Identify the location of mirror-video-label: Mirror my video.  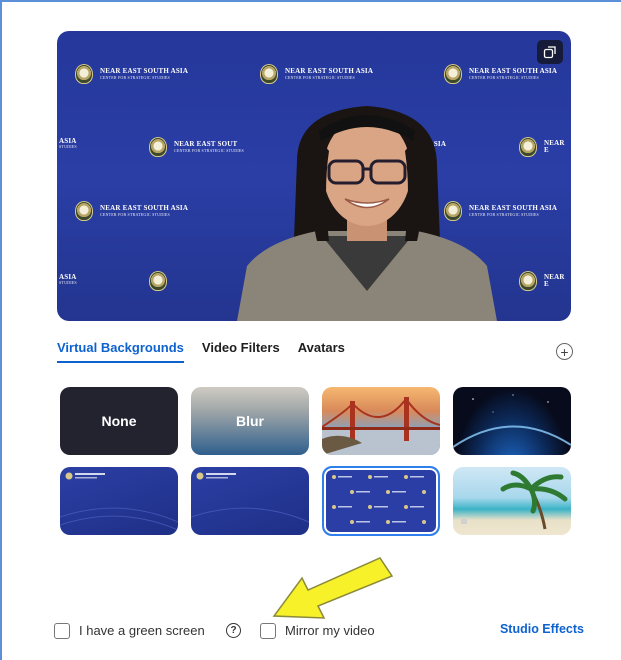
(330, 630).